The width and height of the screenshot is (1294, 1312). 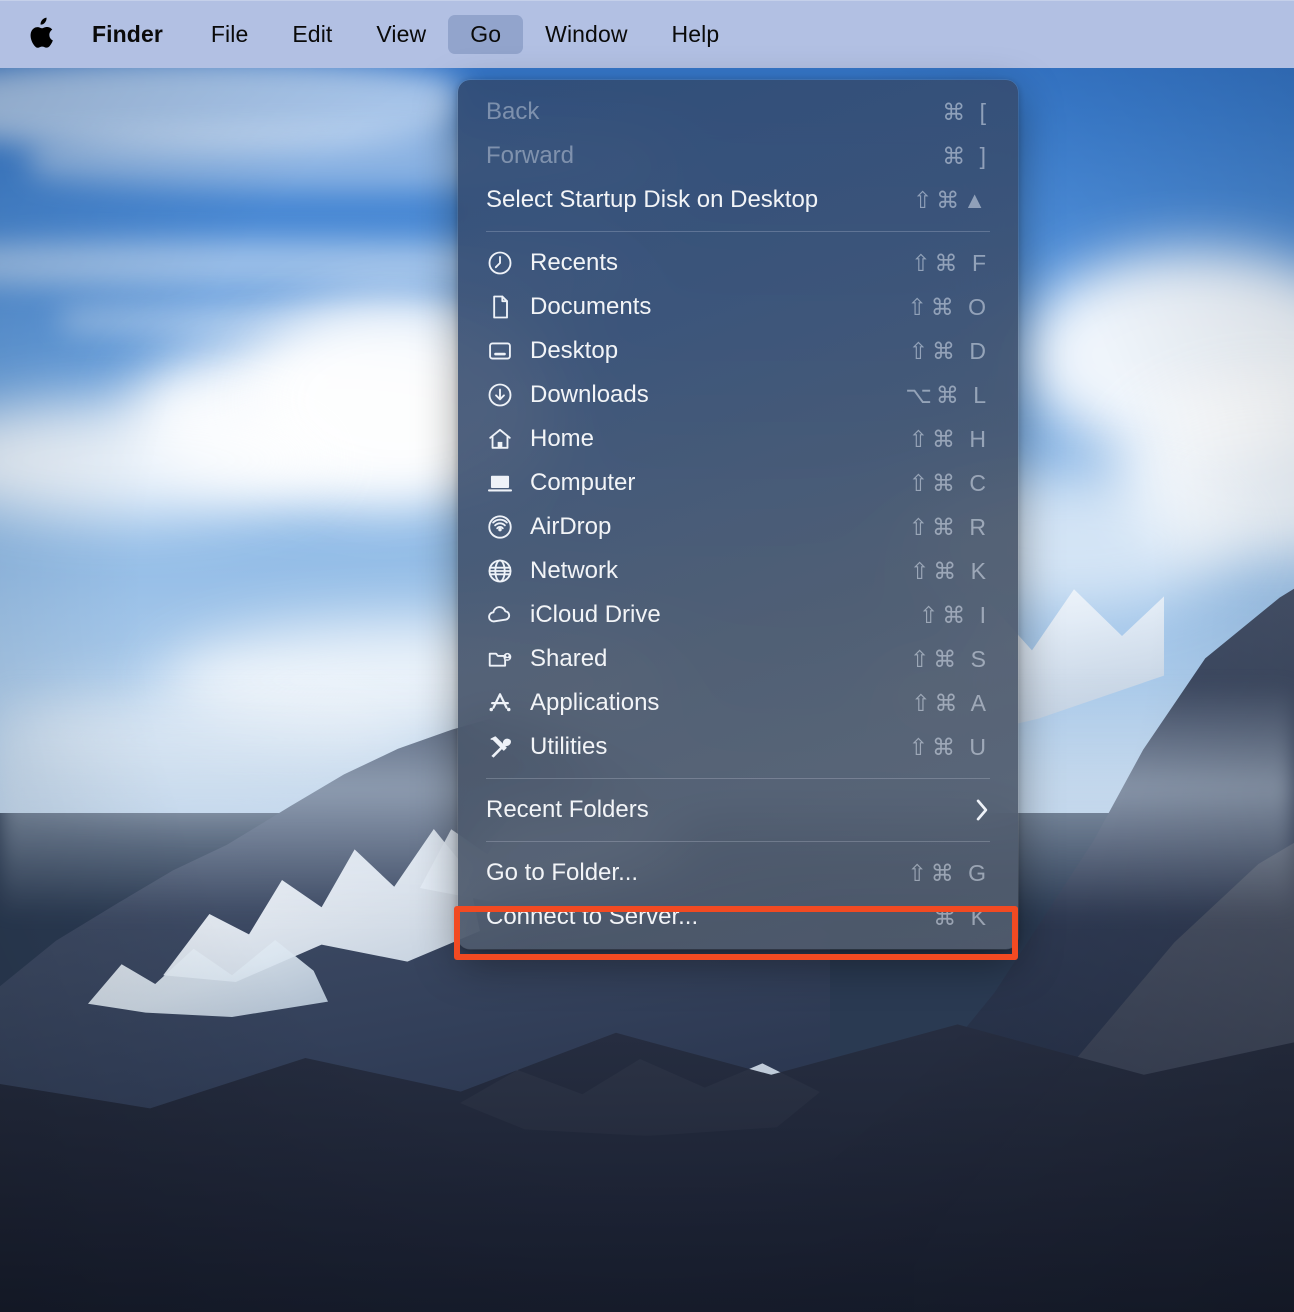 I want to click on menu-item-network: Network ⇧⌘ K, so click(x=738, y=571).